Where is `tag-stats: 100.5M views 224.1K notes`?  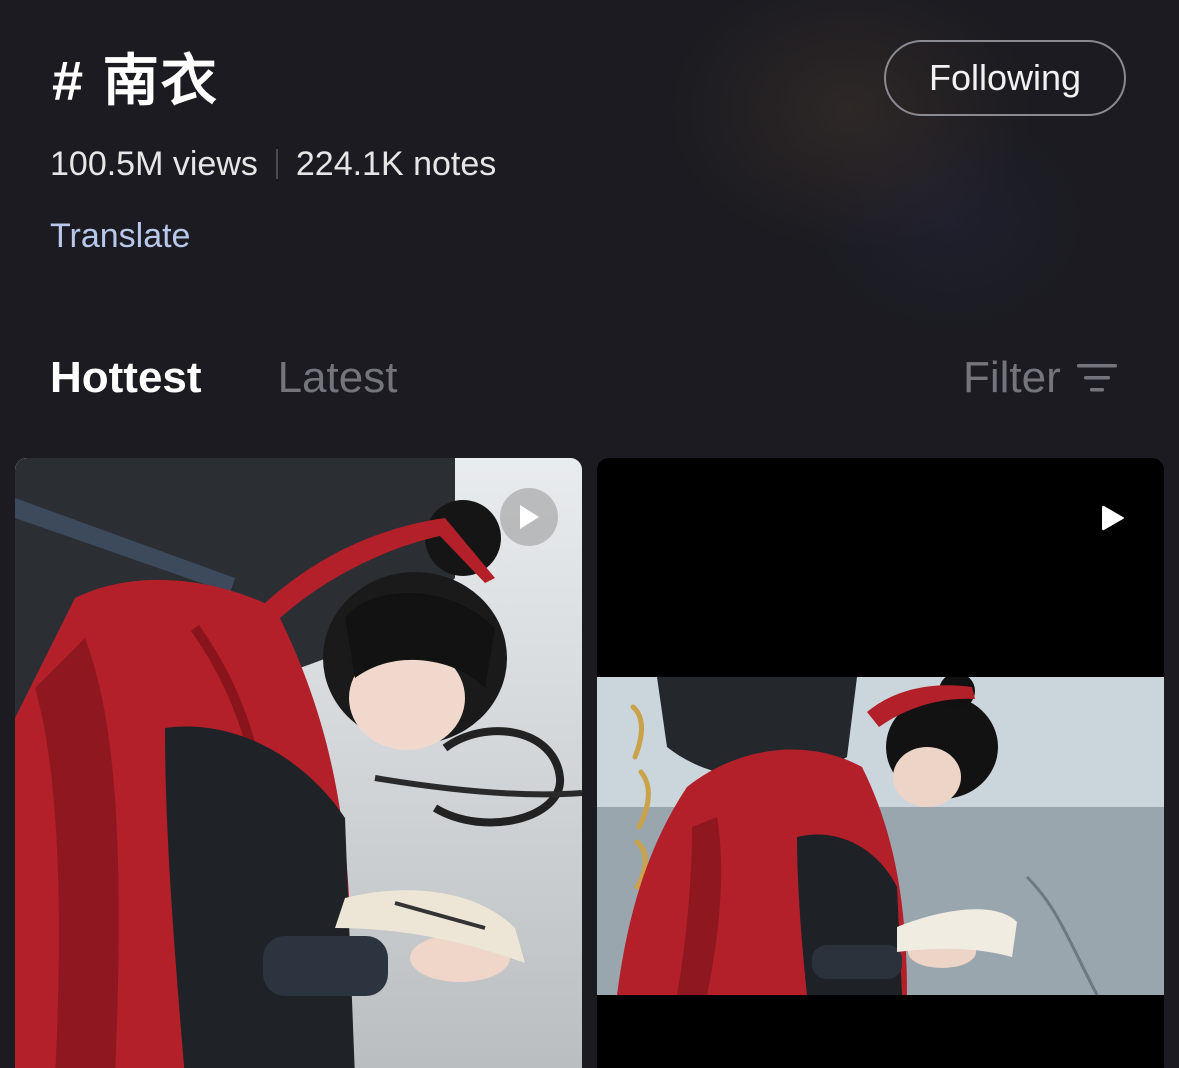 tag-stats: 100.5M views 224.1K notes is located at coordinates (273, 164).